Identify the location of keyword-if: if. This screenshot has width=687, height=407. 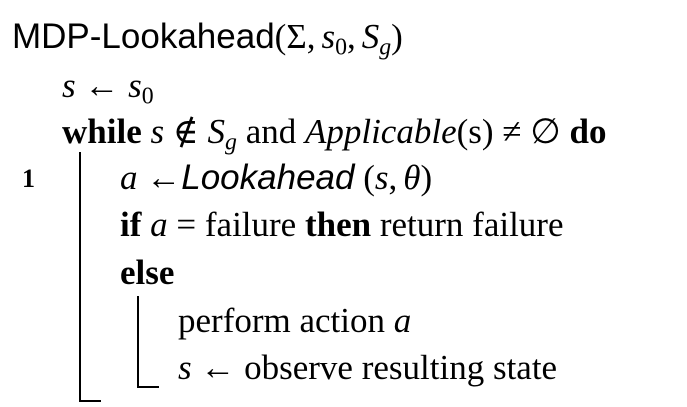
(131, 224).